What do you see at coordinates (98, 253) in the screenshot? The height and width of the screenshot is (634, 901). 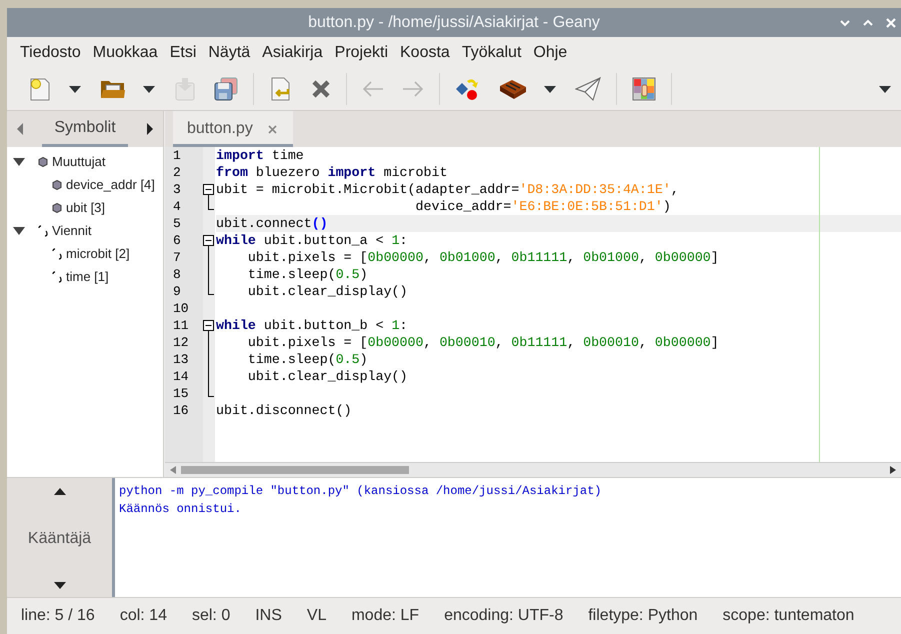 I see `tree-item: microbit [2]` at bounding box center [98, 253].